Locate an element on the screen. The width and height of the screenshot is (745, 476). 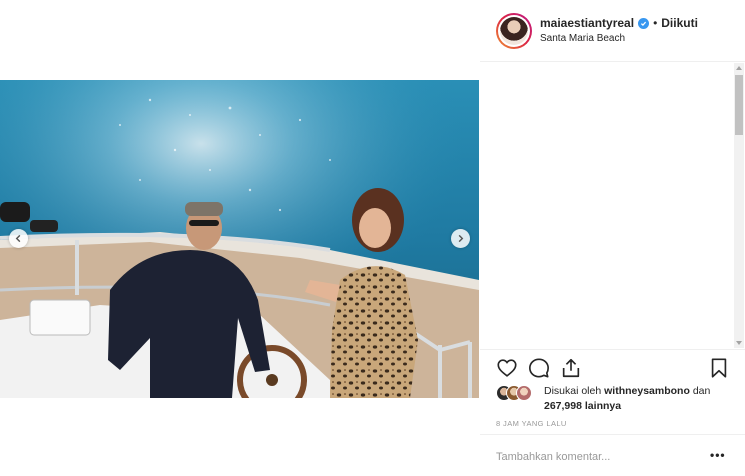
comments-scrollbar is located at coordinates (739, 205).